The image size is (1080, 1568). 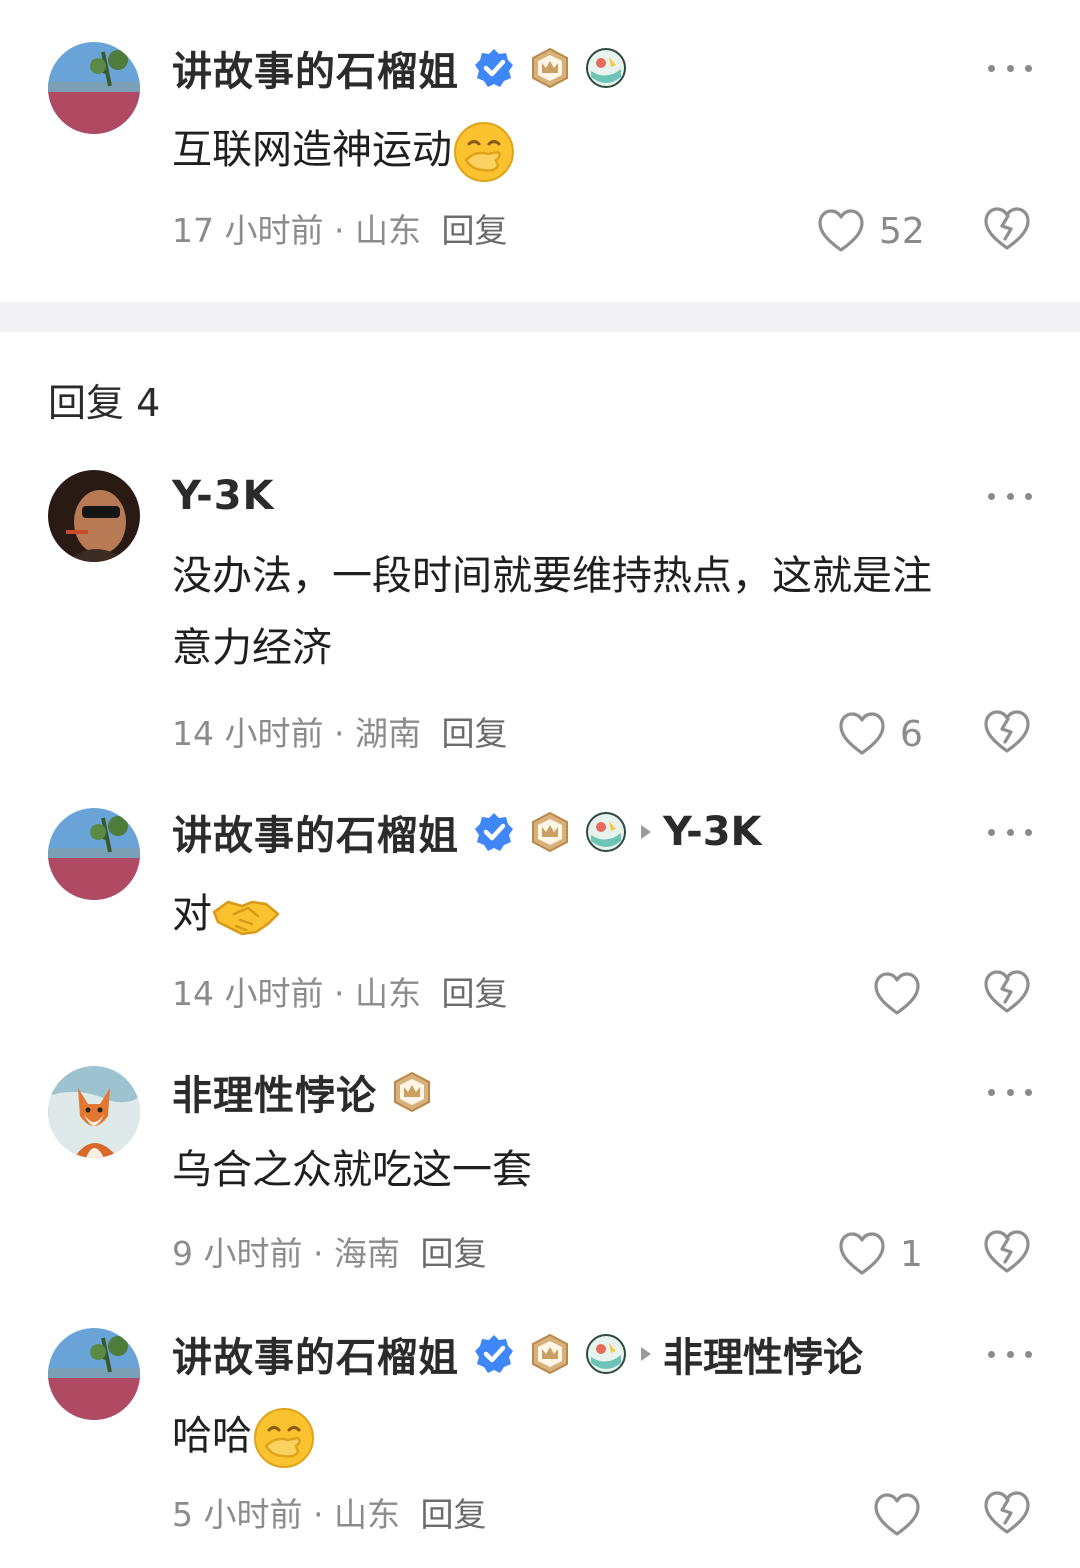 I want to click on comment-header: 讲故事的石榴姐 Y-3K, so click(x=467, y=832).